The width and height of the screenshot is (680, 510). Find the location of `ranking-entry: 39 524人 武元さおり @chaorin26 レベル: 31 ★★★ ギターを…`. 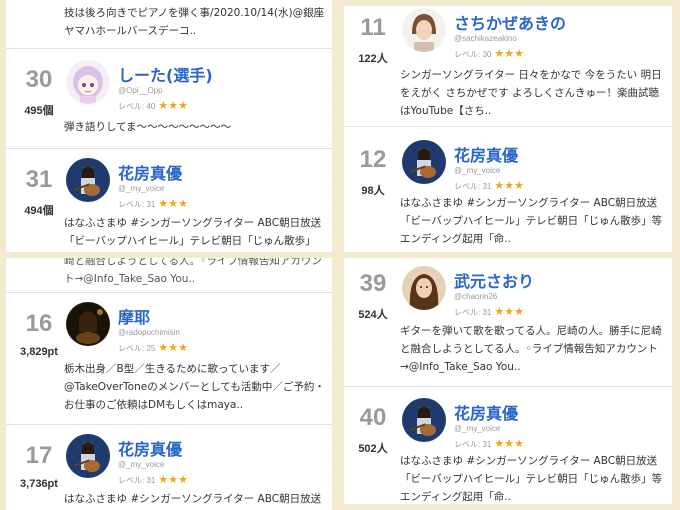

ranking-entry: 39 524人 武元さおり @chaorin26 レベル: 31 ★★★ ギターを… is located at coordinates (508, 322).